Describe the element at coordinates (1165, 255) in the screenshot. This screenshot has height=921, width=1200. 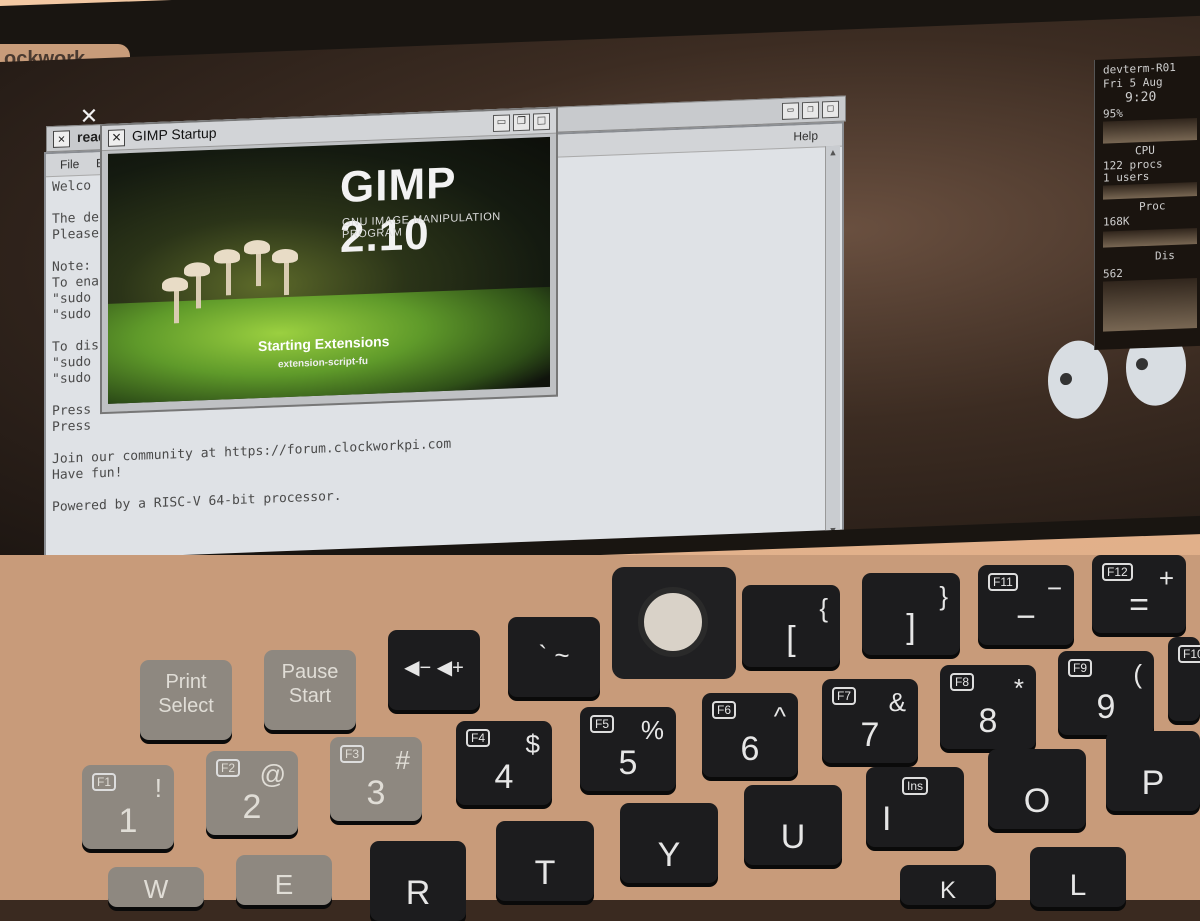
I see `monitor-disk-label: Dis` at that location.